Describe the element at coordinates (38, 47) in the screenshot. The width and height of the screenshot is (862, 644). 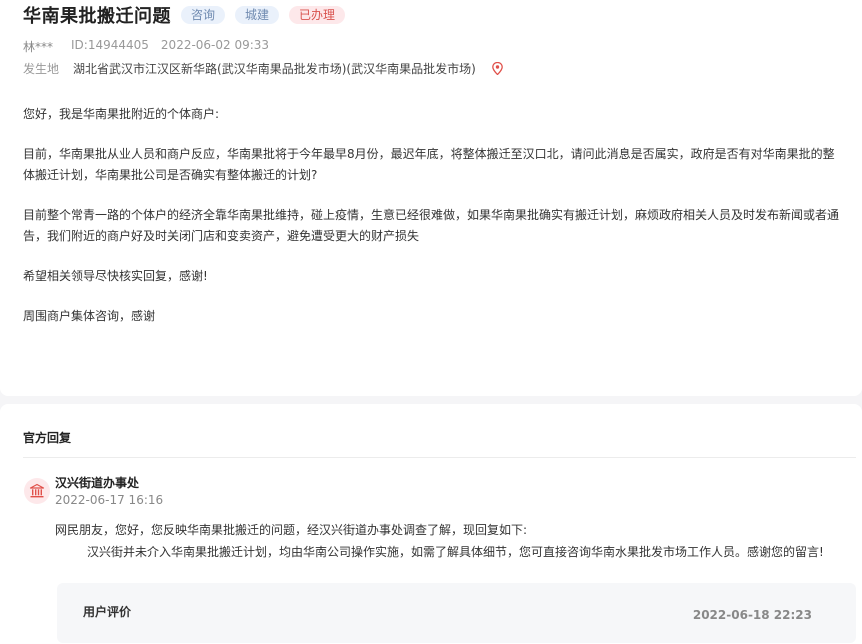
I see `author-name: 林***` at that location.